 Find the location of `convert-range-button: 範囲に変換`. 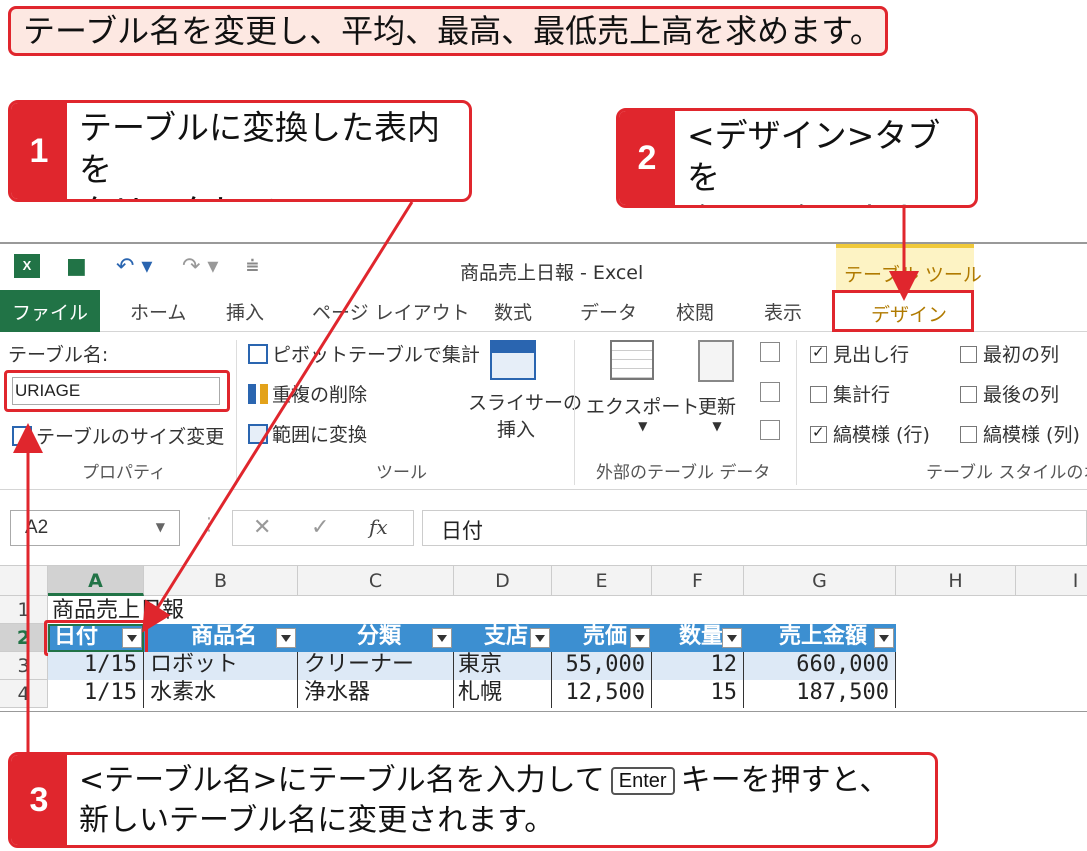

convert-range-button: 範囲に変換 is located at coordinates (307, 433).